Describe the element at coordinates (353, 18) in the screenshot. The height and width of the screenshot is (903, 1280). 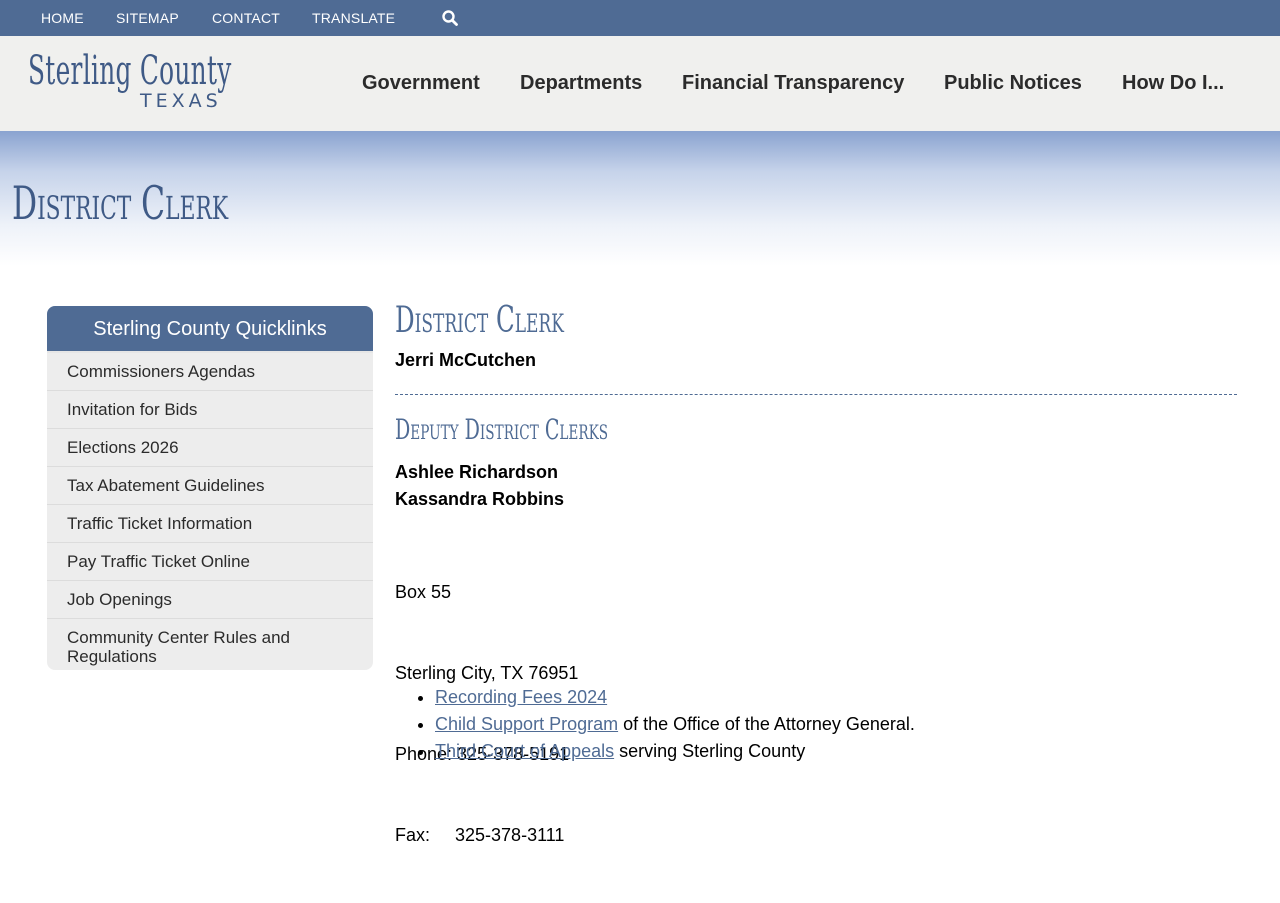
I see `nav-translate-link: TRANSLATE` at that location.